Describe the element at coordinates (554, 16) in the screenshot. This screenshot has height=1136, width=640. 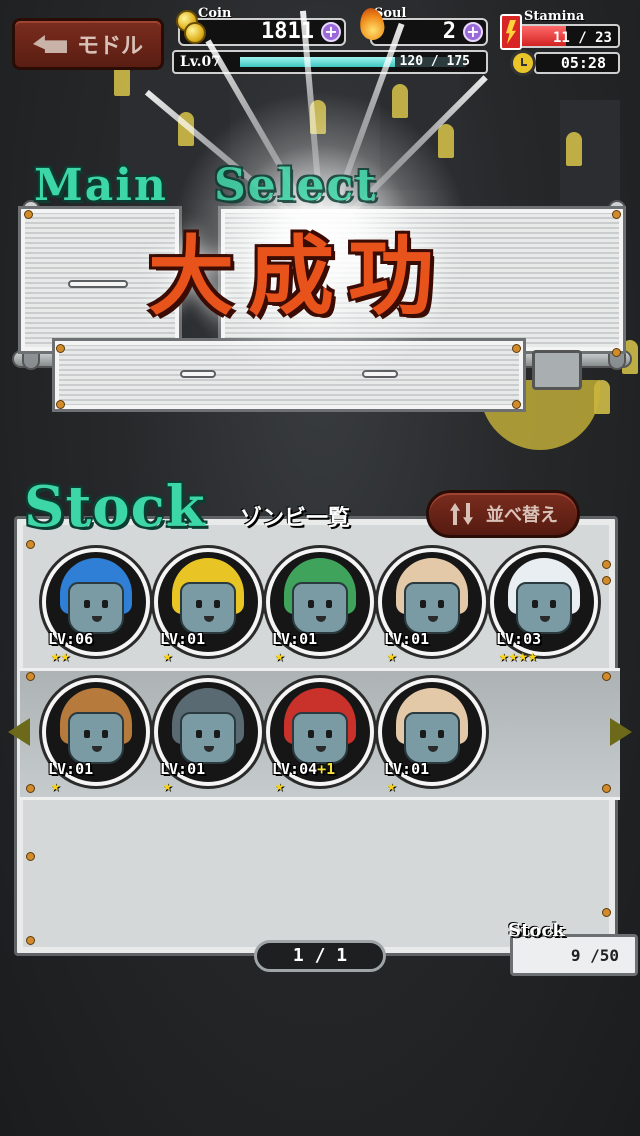
I see `stamina-title: Stamina` at that location.